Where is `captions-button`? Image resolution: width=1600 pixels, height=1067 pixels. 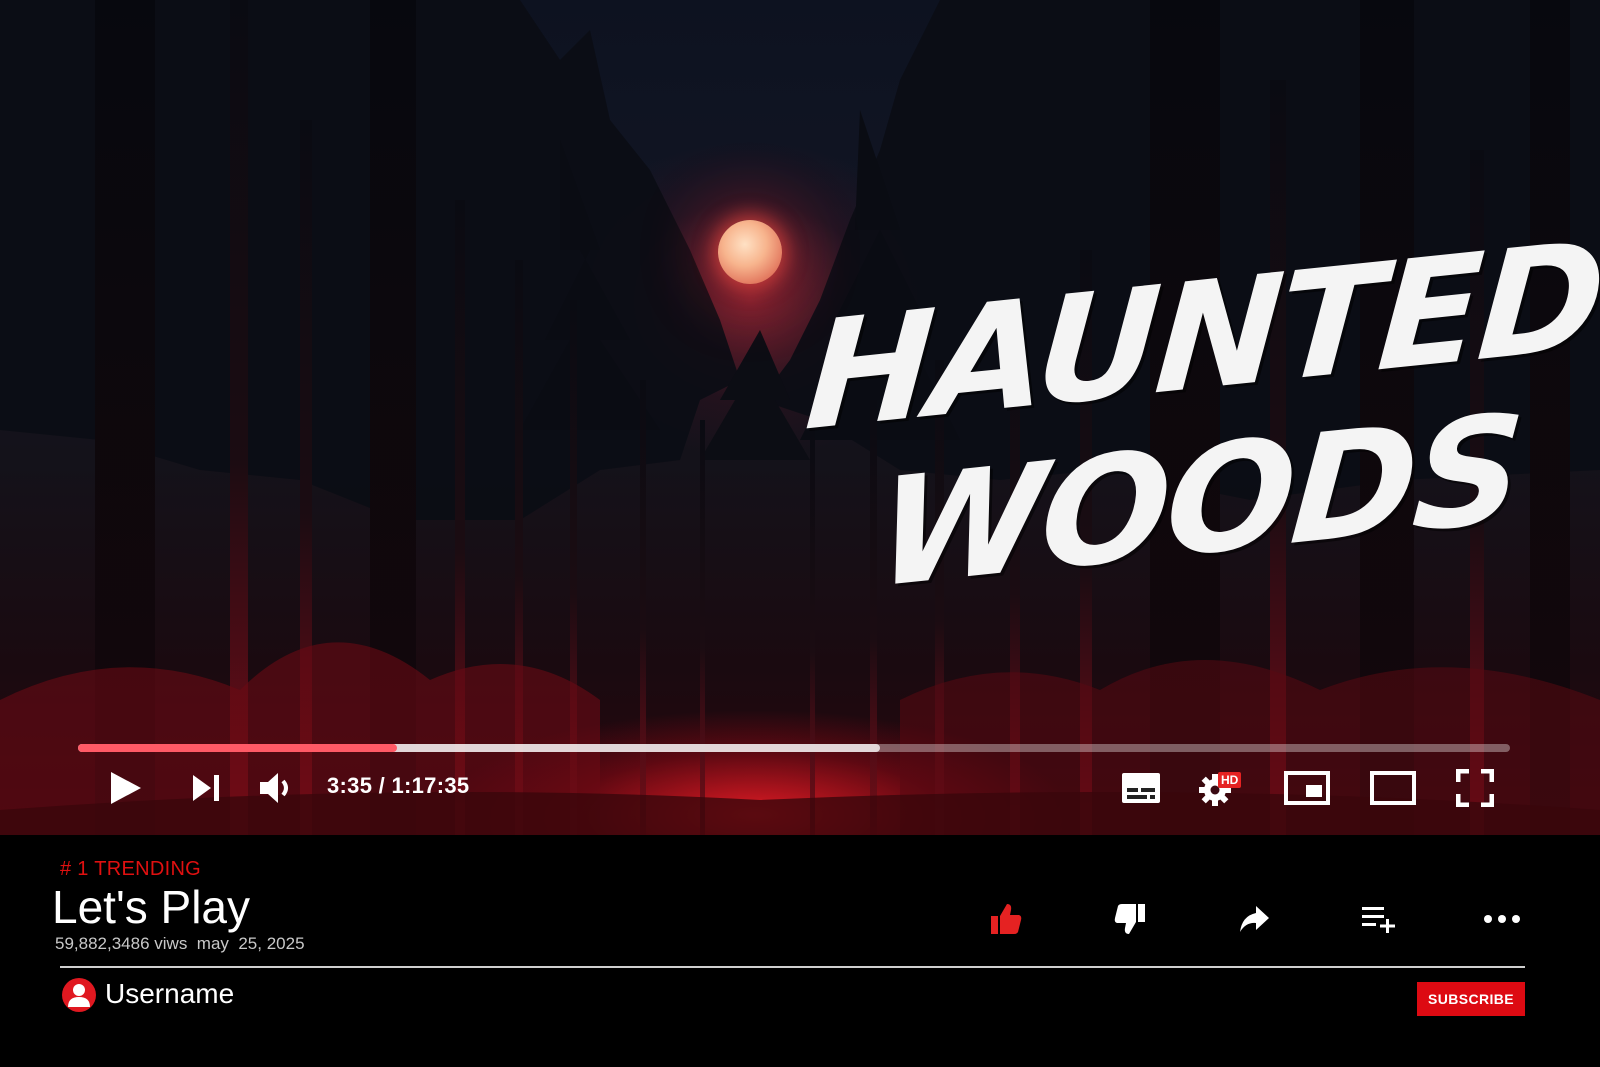 captions-button is located at coordinates (1141, 788).